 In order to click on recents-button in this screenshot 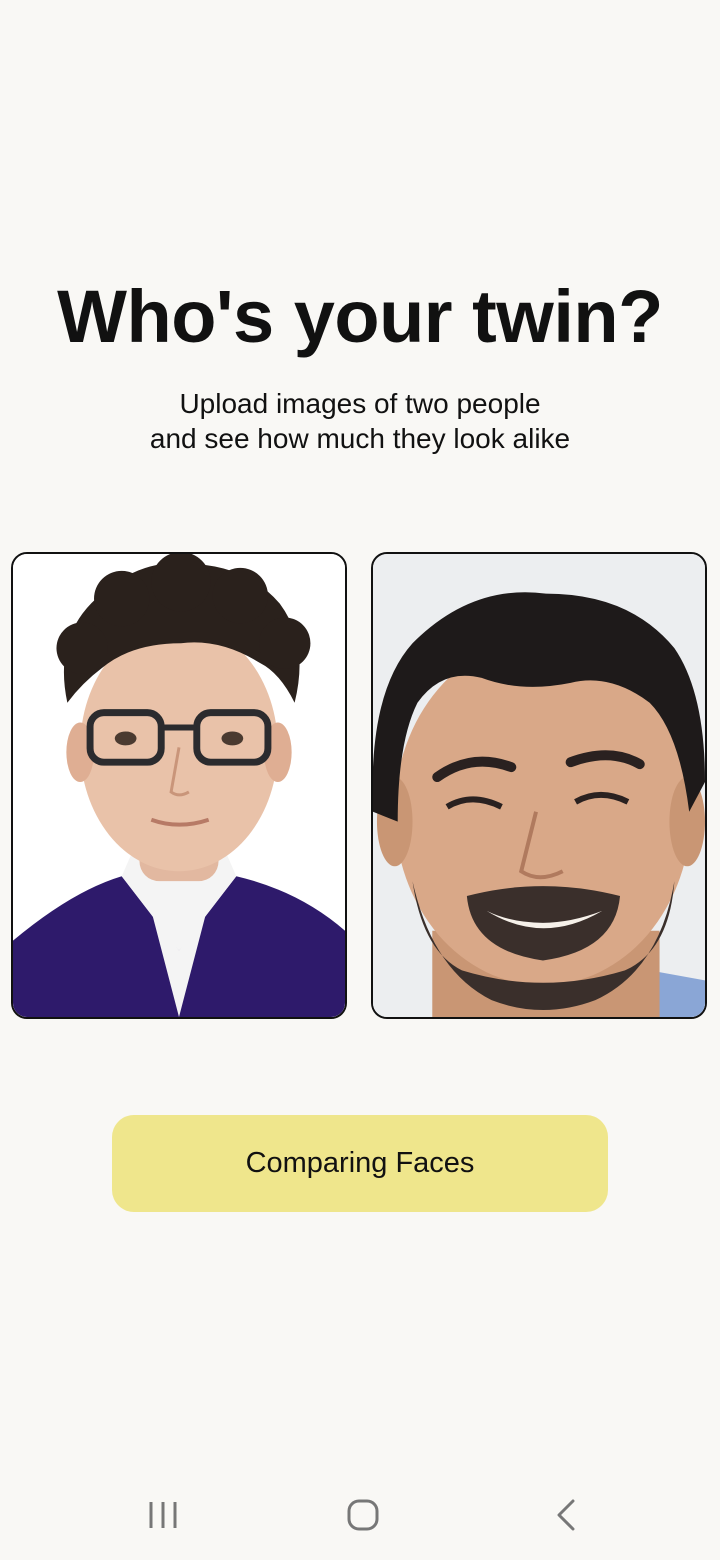, I will do `click(163, 1515)`.